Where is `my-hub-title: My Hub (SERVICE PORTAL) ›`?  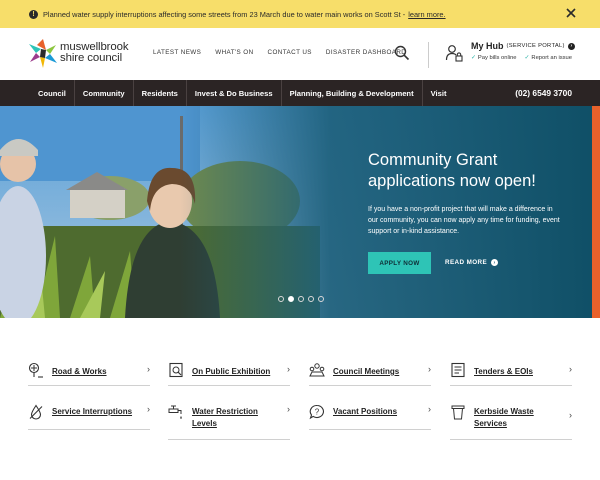 my-hub-title: My Hub (SERVICE PORTAL) › is located at coordinates (523, 46).